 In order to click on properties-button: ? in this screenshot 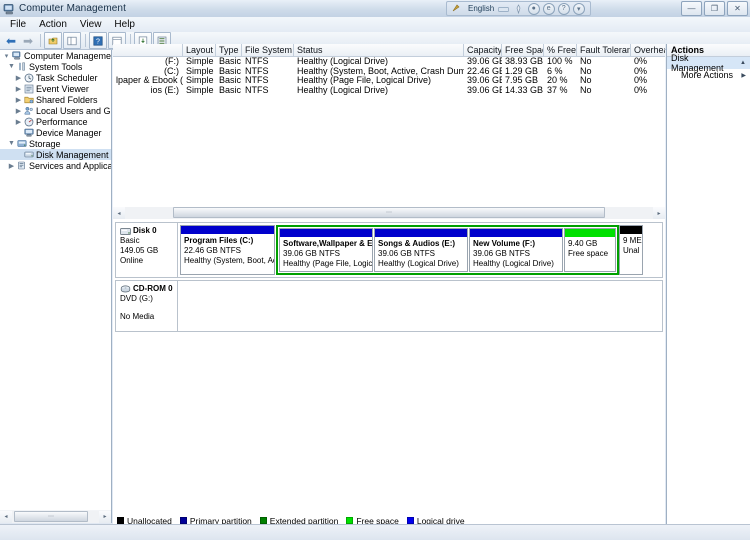, I will do `click(98, 40)`.